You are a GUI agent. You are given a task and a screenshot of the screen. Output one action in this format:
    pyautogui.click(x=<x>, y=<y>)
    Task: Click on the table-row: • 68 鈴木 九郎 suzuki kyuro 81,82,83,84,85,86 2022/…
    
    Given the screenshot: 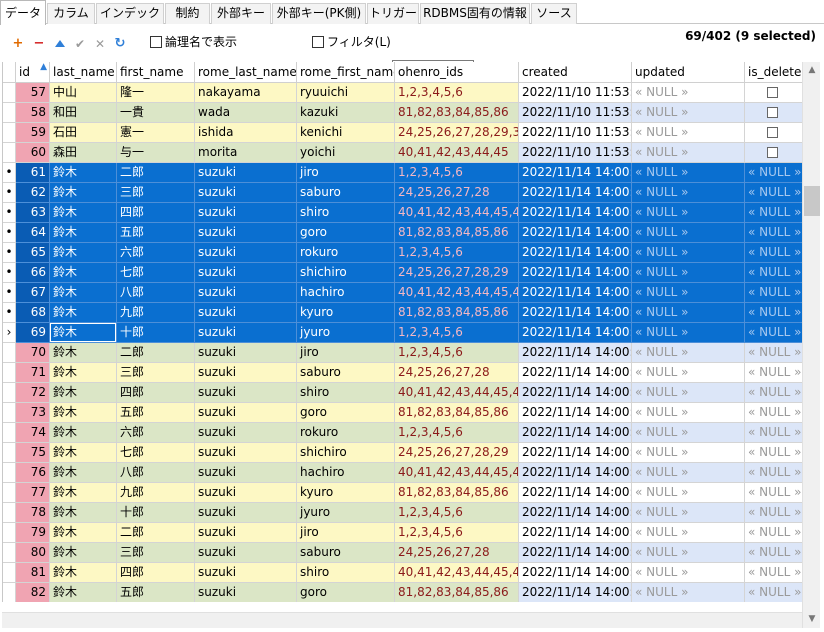 What is the action you would take?
    pyautogui.click(x=402, y=313)
    